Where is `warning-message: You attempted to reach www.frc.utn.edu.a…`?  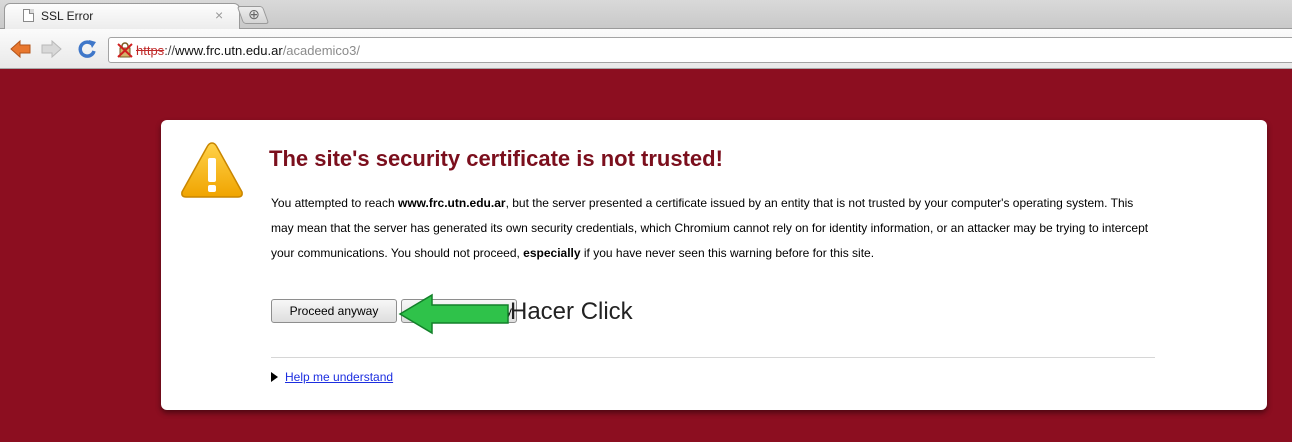 warning-message: You attempted to reach www.frc.utn.edu.a… is located at coordinates (713, 228).